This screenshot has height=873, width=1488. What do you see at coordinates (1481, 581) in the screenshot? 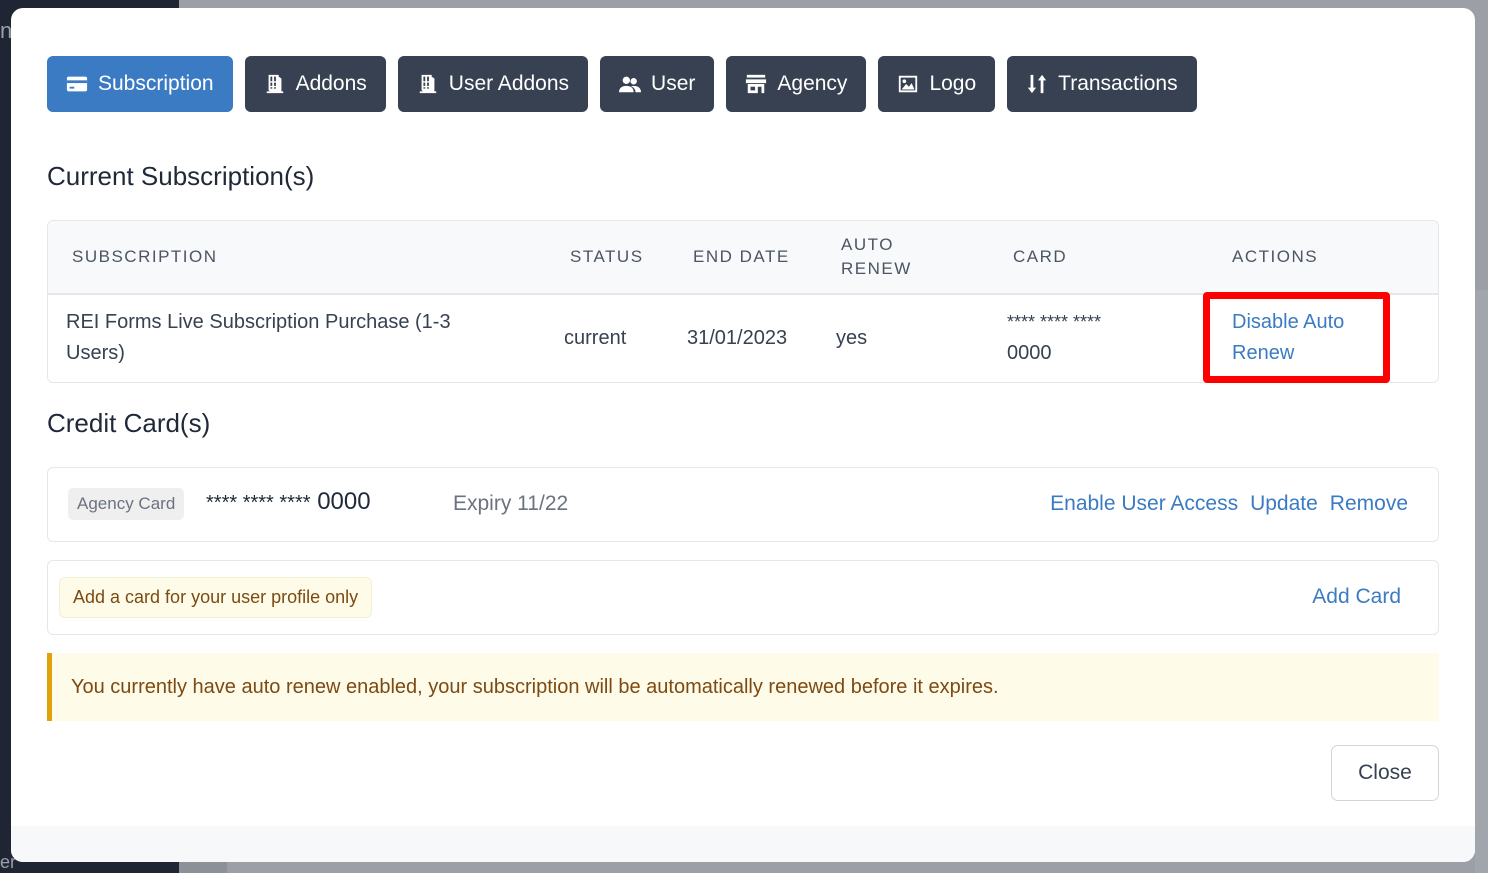
I see `background-panel` at bounding box center [1481, 581].